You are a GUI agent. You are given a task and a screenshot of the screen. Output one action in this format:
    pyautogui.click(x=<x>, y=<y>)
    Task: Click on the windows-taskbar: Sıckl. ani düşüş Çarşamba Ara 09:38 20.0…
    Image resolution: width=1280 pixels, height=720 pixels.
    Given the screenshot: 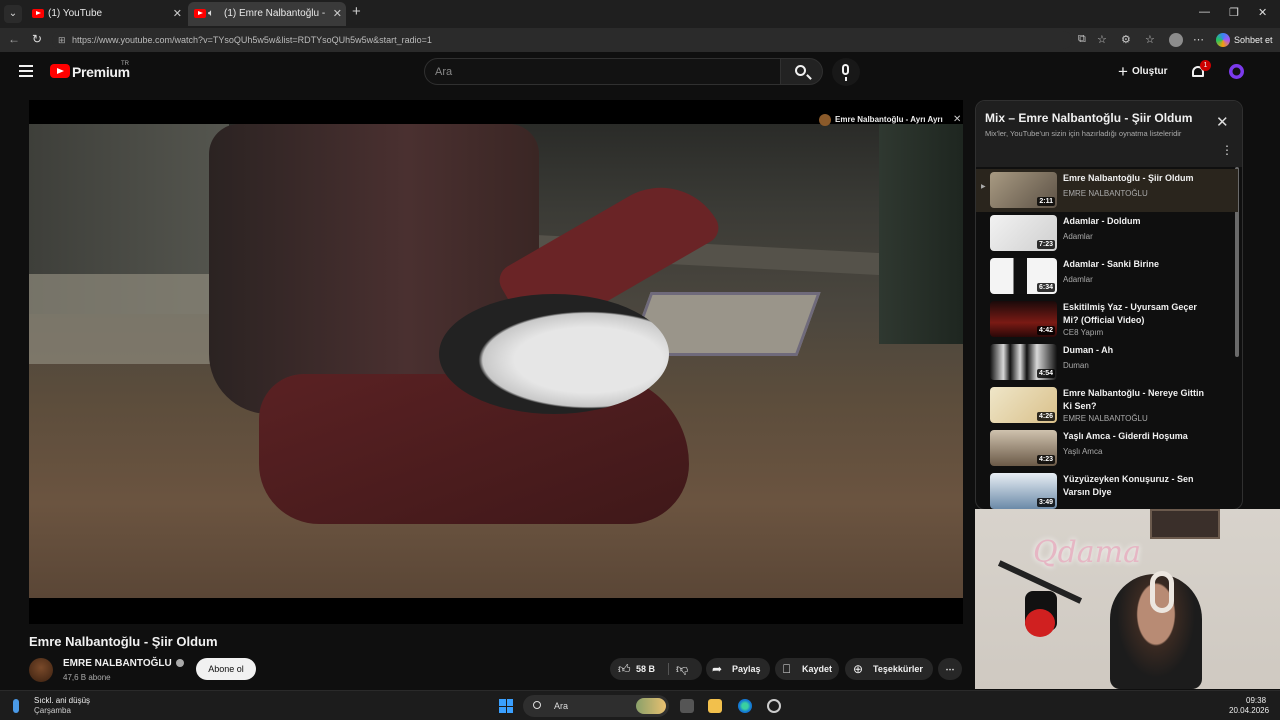 What is the action you would take?
    pyautogui.click(x=640, y=705)
    